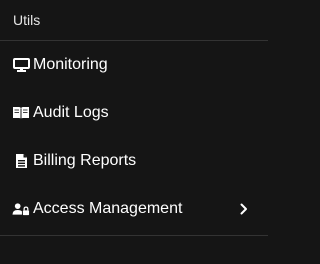 This screenshot has width=320, height=264. Describe the element at coordinates (108, 208) in the screenshot. I see `nav-item-label: Access Management` at that location.